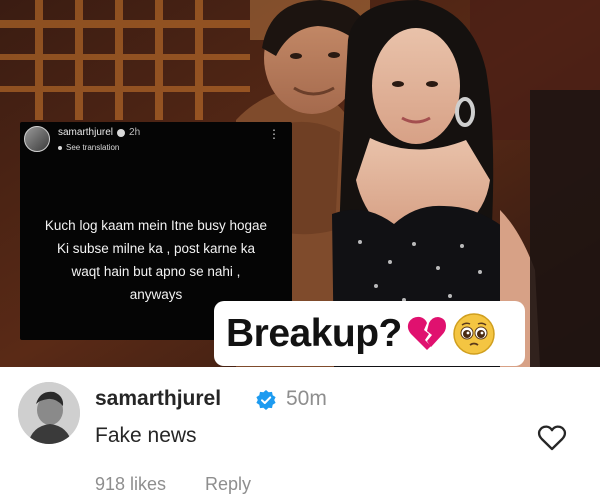  Describe the element at coordinates (158, 399) in the screenshot. I see `comment-username: samarthjurel` at that location.